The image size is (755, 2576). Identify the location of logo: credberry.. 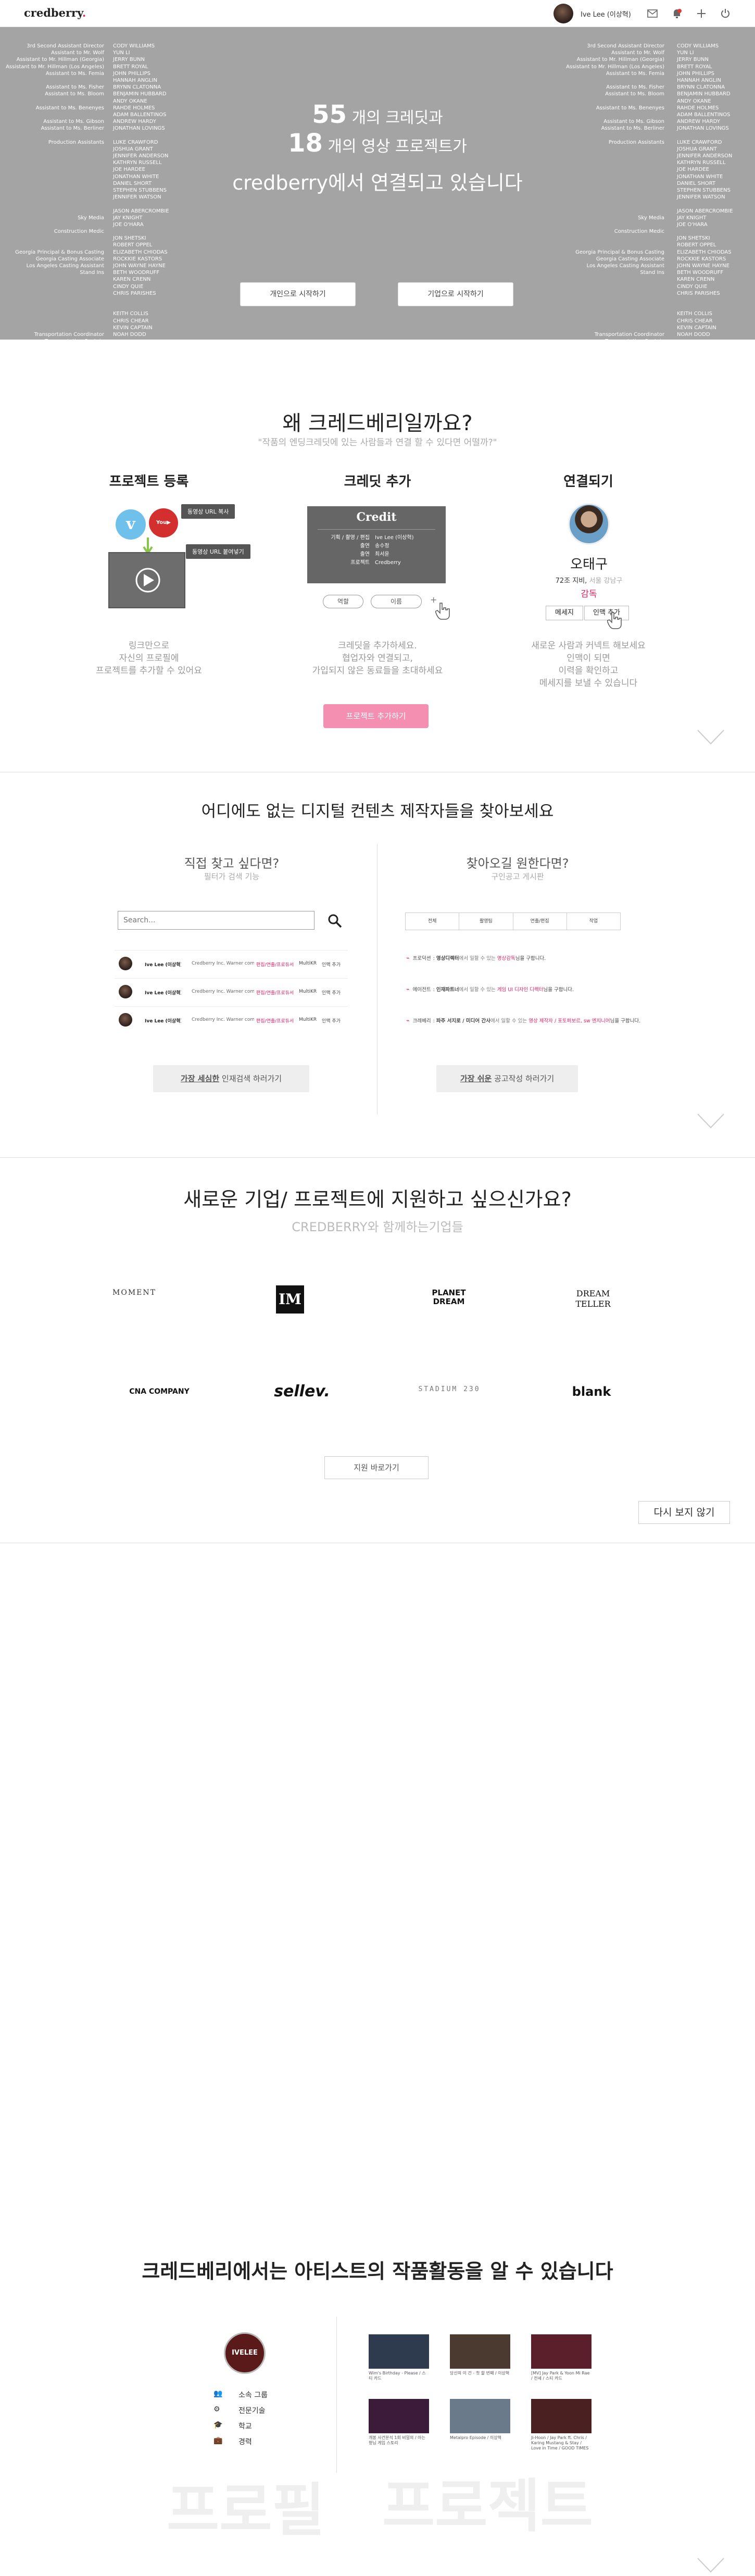
(55, 12).